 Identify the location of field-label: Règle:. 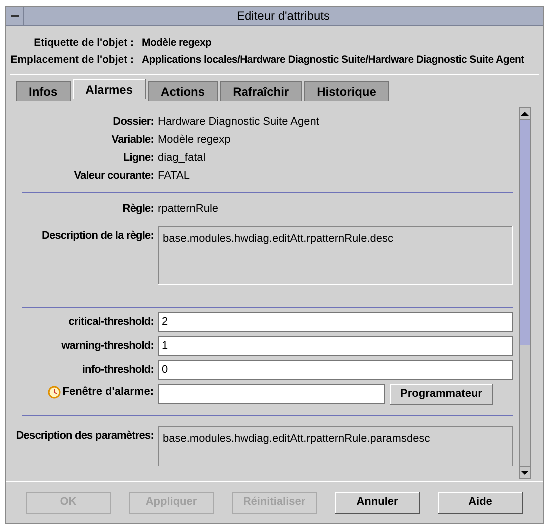
(138, 208).